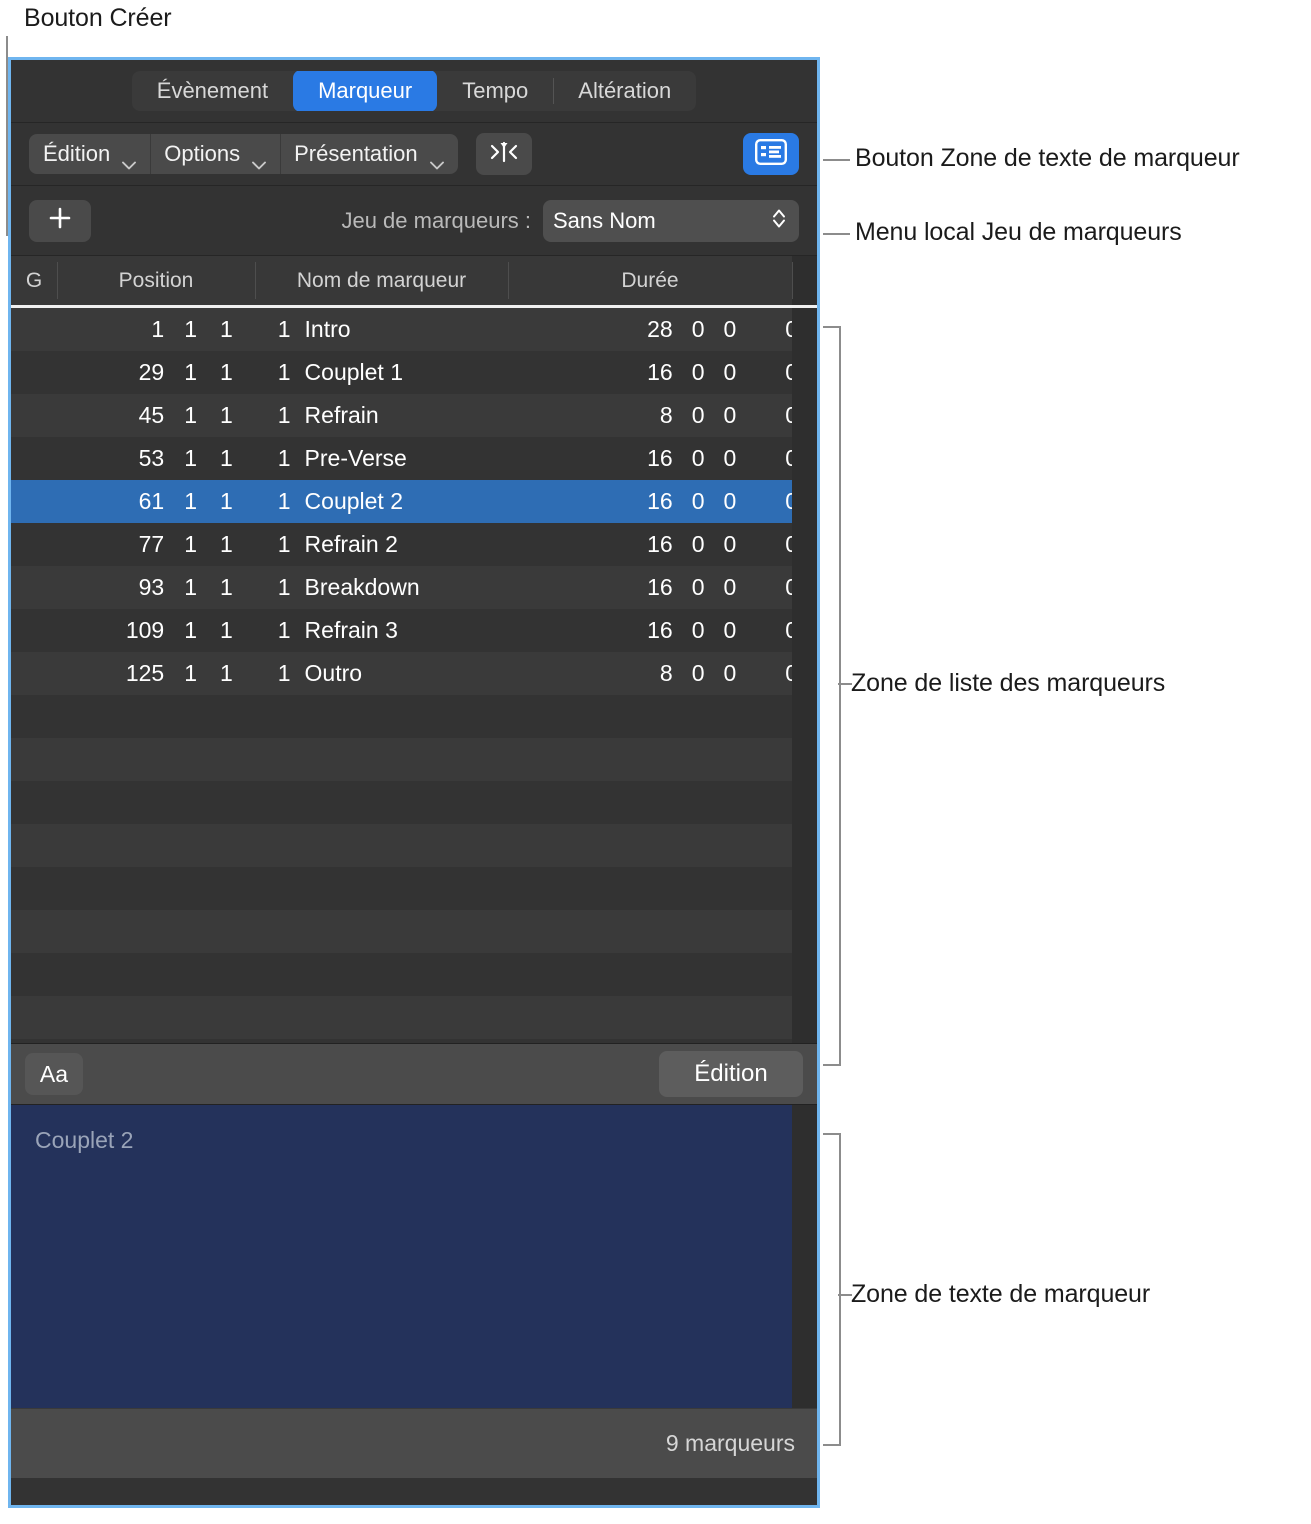  What do you see at coordinates (671, 220) in the screenshot?
I see `marker-set-popup-menu: Sans Nom` at bounding box center [671, 220].